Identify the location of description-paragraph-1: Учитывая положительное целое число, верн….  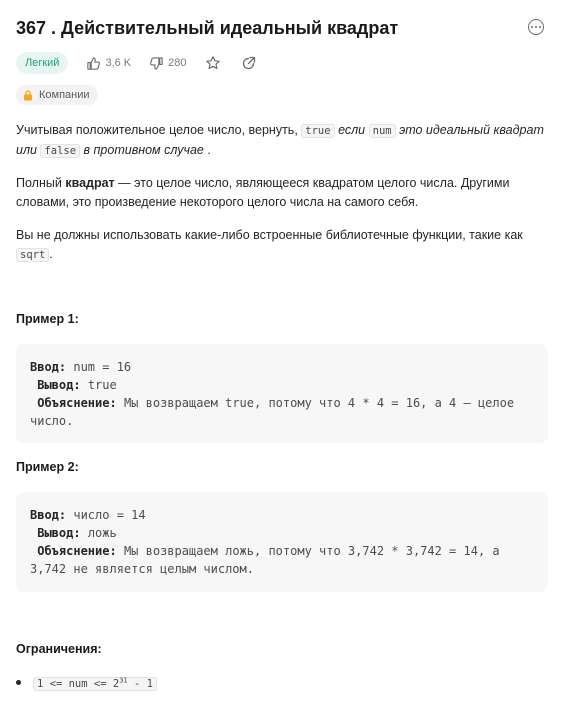
(281, 141).